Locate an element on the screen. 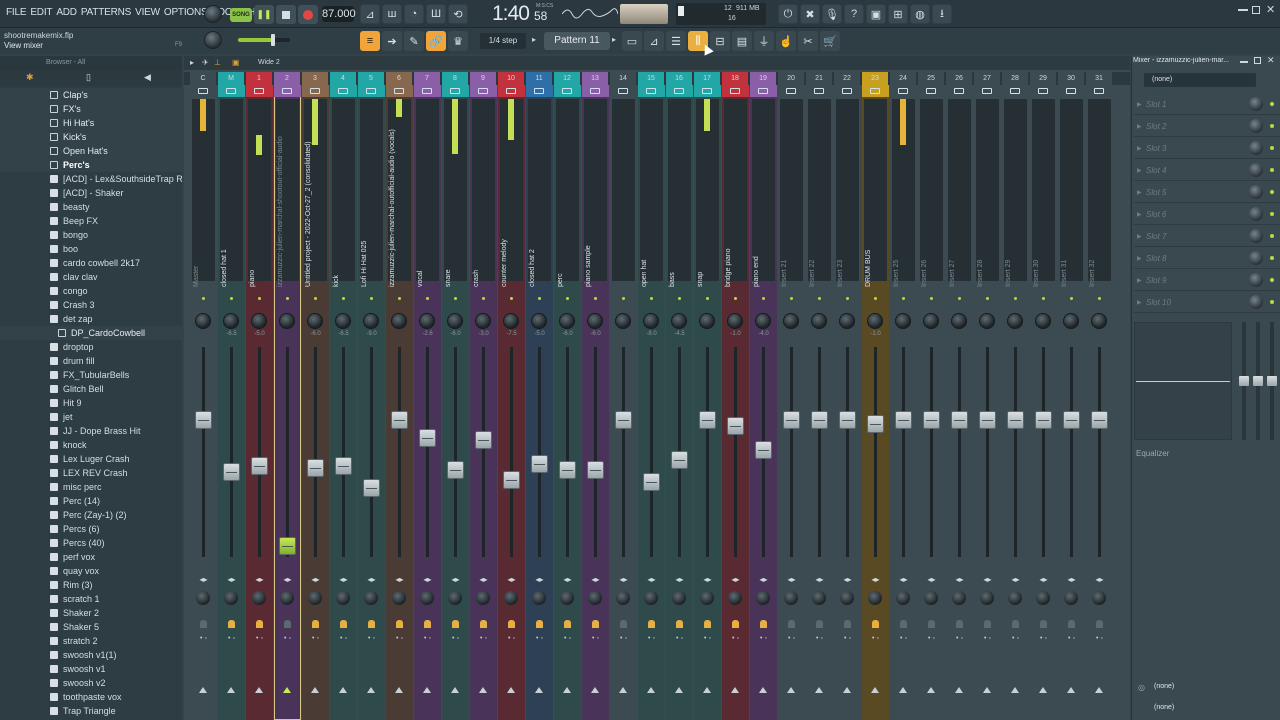 Image resolution: width=1280 pixels, height=720 pixels. menu-edit: EDIT is located at coordinates (41, 12).